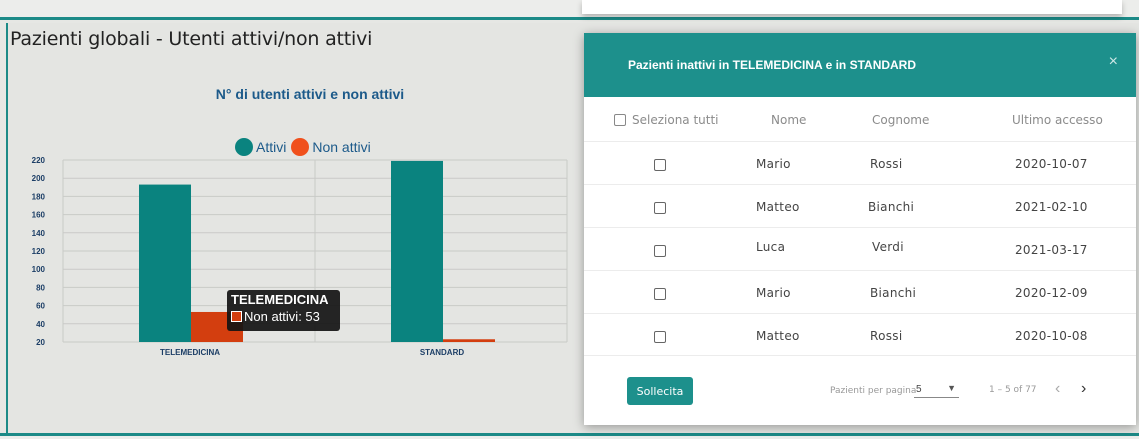 The image size is (1139, 439). What do you see at coordinates (165, 263) in the screenshot?
I see `bar-attivi-telemedicina` at bounding box center [165, 263].